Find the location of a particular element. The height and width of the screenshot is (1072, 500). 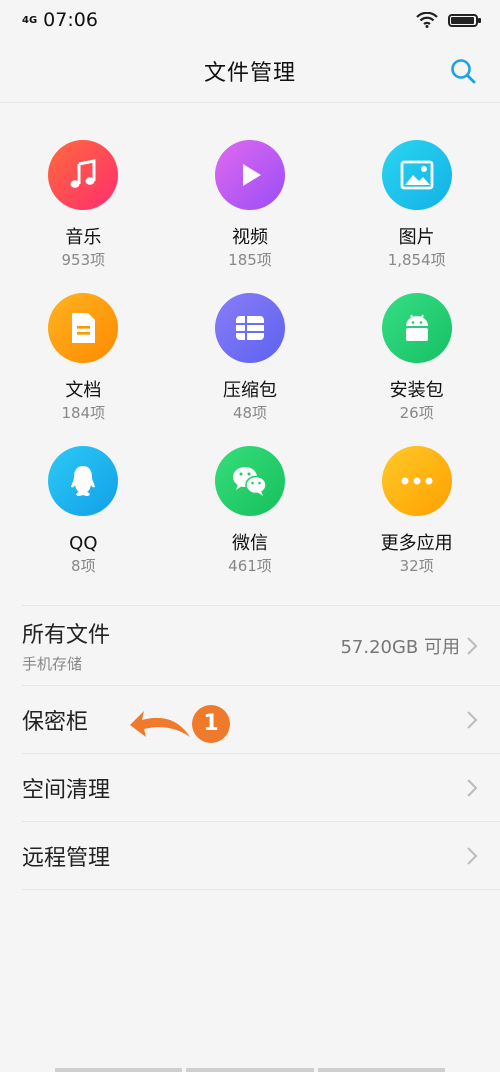

category-name: 压缩包 is located at coordinates (249, 390).